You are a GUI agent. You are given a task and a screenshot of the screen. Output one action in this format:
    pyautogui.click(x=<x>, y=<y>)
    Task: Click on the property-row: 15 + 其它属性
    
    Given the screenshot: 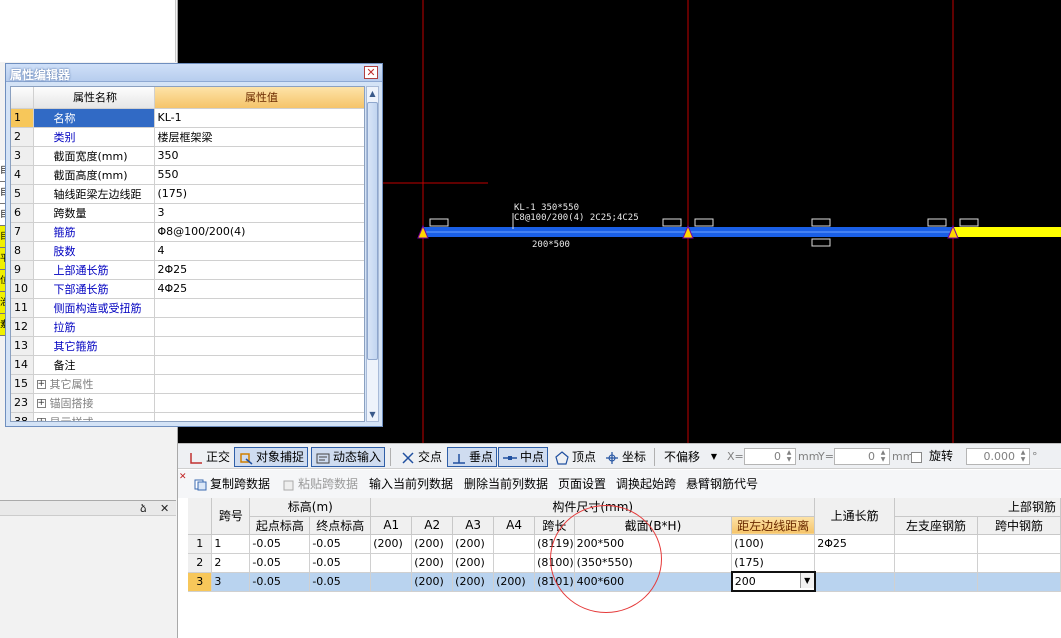 What is the action you would take?
    pyautogui.click(x=187, y=384)
    